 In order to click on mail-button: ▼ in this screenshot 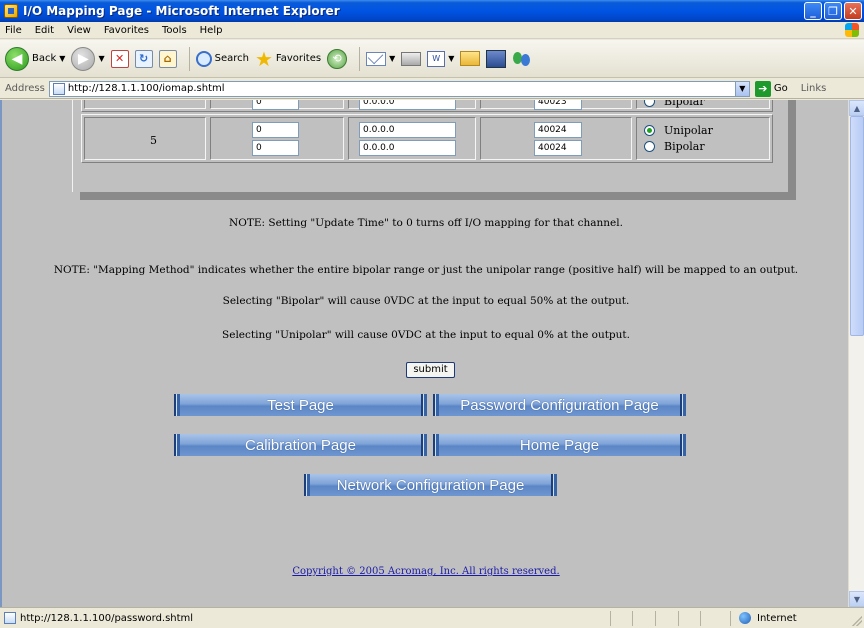, I will do `click(380, 58)`.